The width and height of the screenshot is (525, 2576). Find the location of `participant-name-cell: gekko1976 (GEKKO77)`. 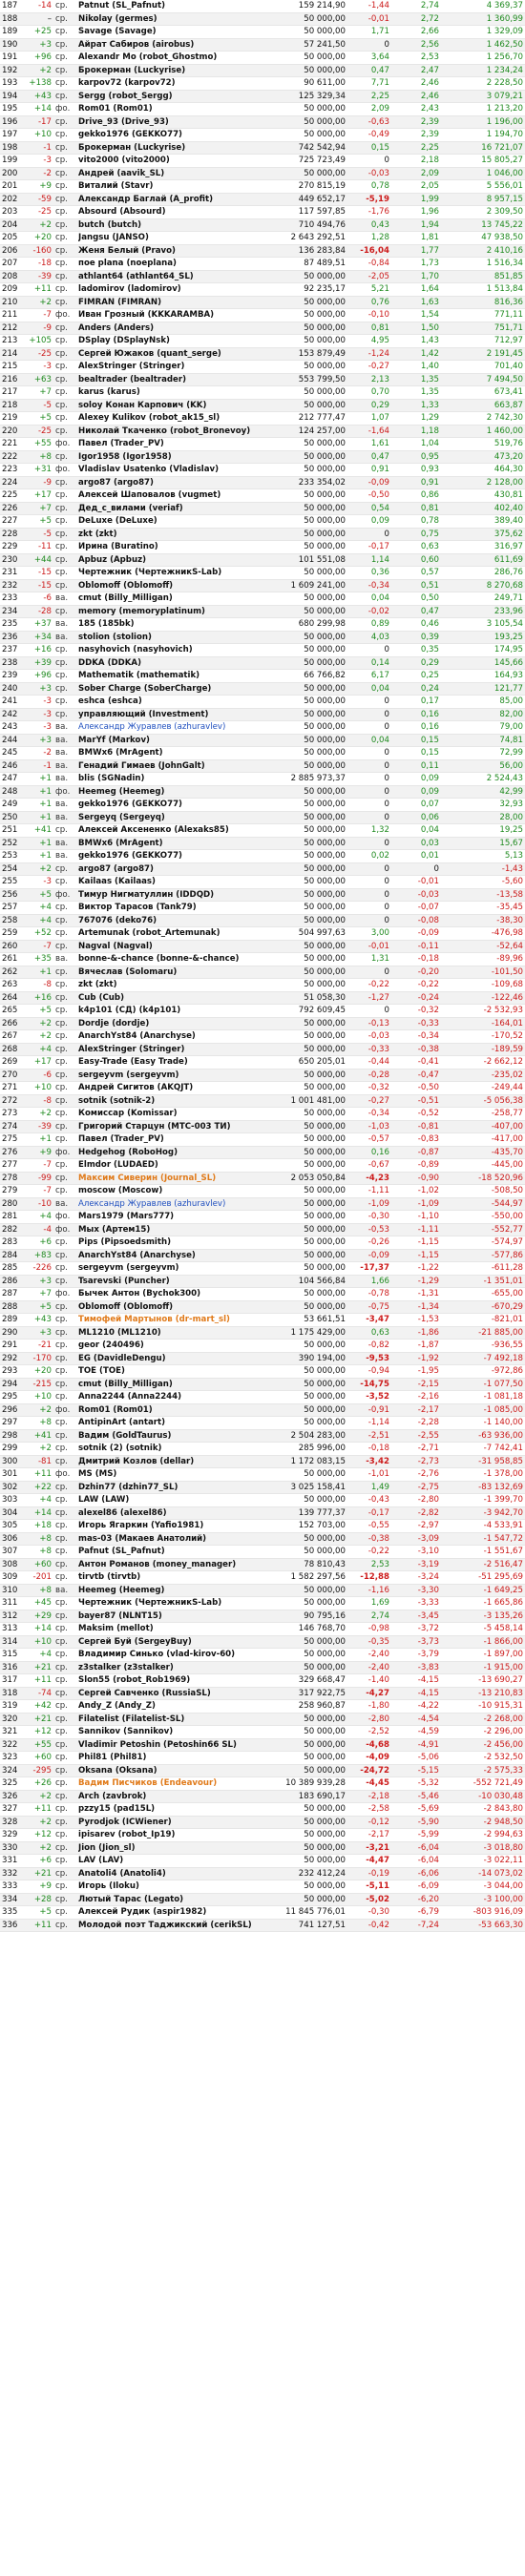

participant-name-cell: gekko1976 (GEKKO77) is located at coordinates (176, 856).